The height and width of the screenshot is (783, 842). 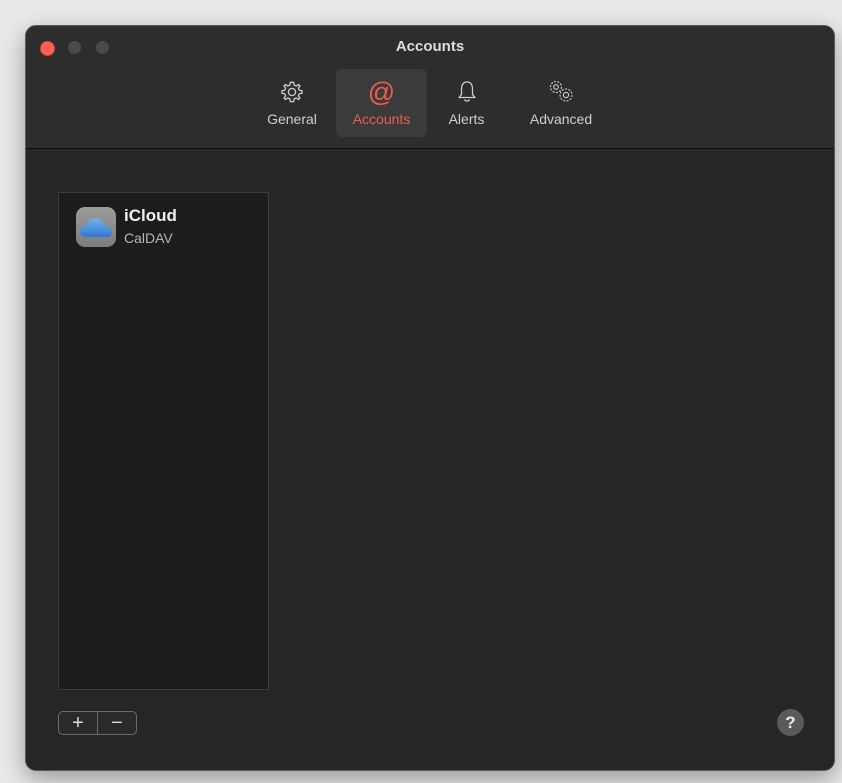 I want to click on tab-advanced: Advanced, so click(x=561, y=103).